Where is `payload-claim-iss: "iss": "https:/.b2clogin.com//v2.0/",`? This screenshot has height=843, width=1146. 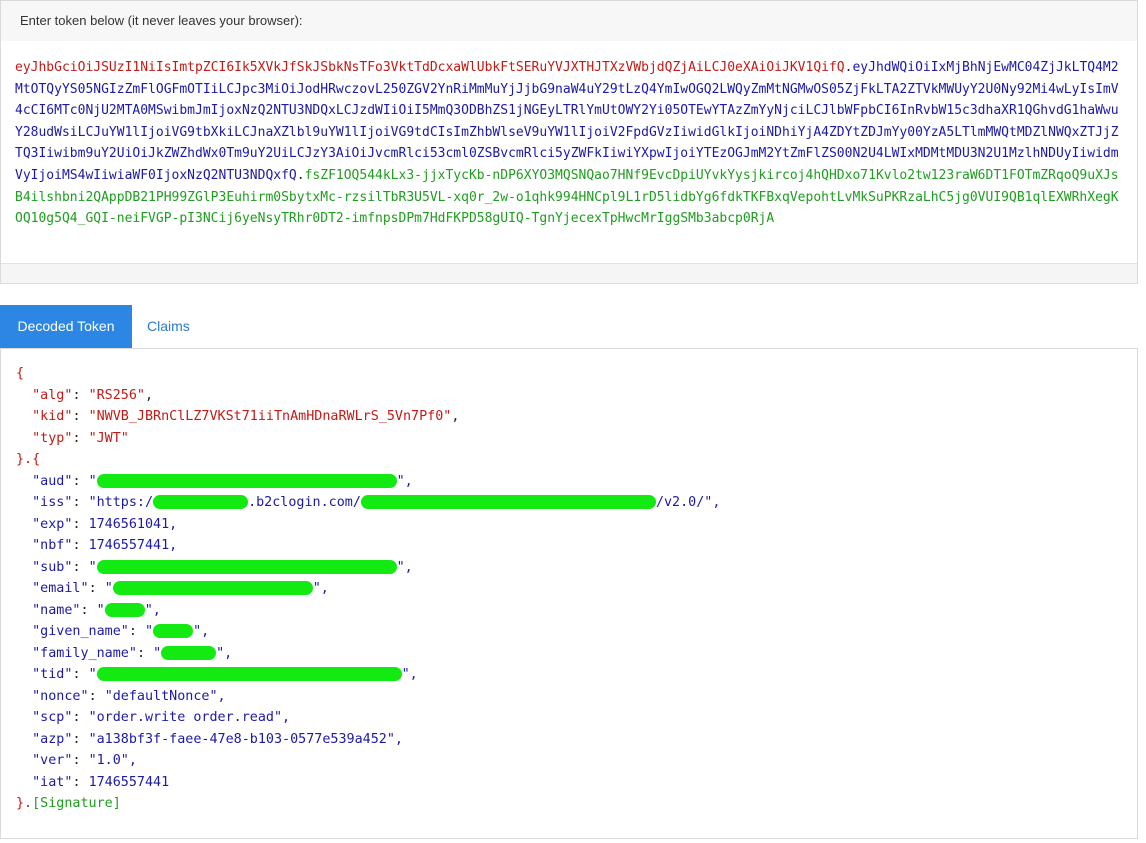 payload-claim-iss: "iss": "https:/.b2clogin.com//v2.0/", is located at coordinates (376, 502).